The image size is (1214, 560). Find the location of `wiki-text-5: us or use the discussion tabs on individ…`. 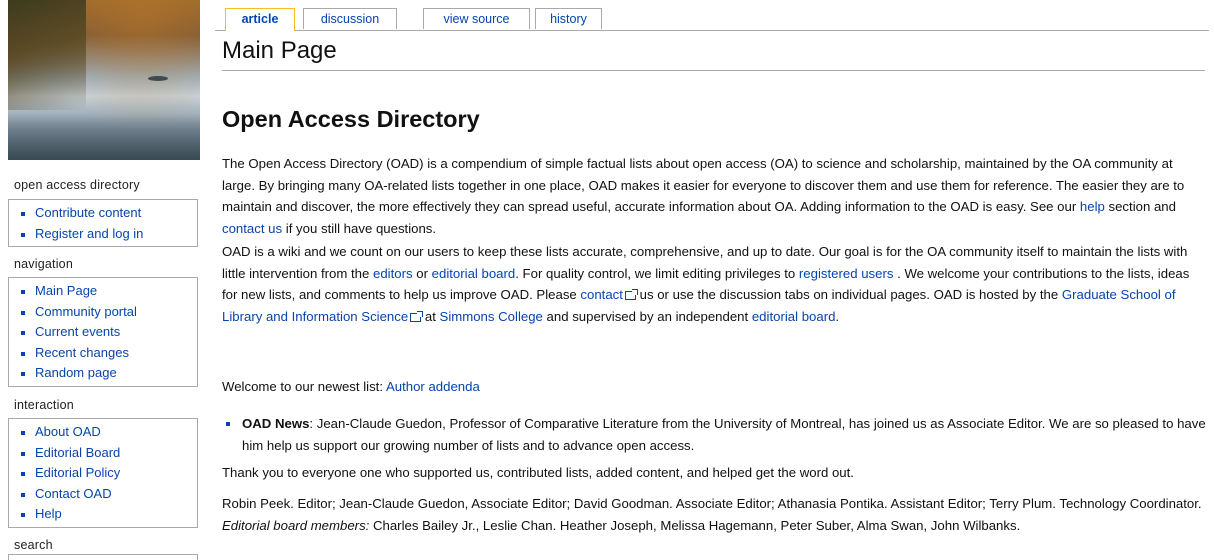

wiki-text-5: us or use the discussion tabs on individ… is located at coordinates (848, 295).